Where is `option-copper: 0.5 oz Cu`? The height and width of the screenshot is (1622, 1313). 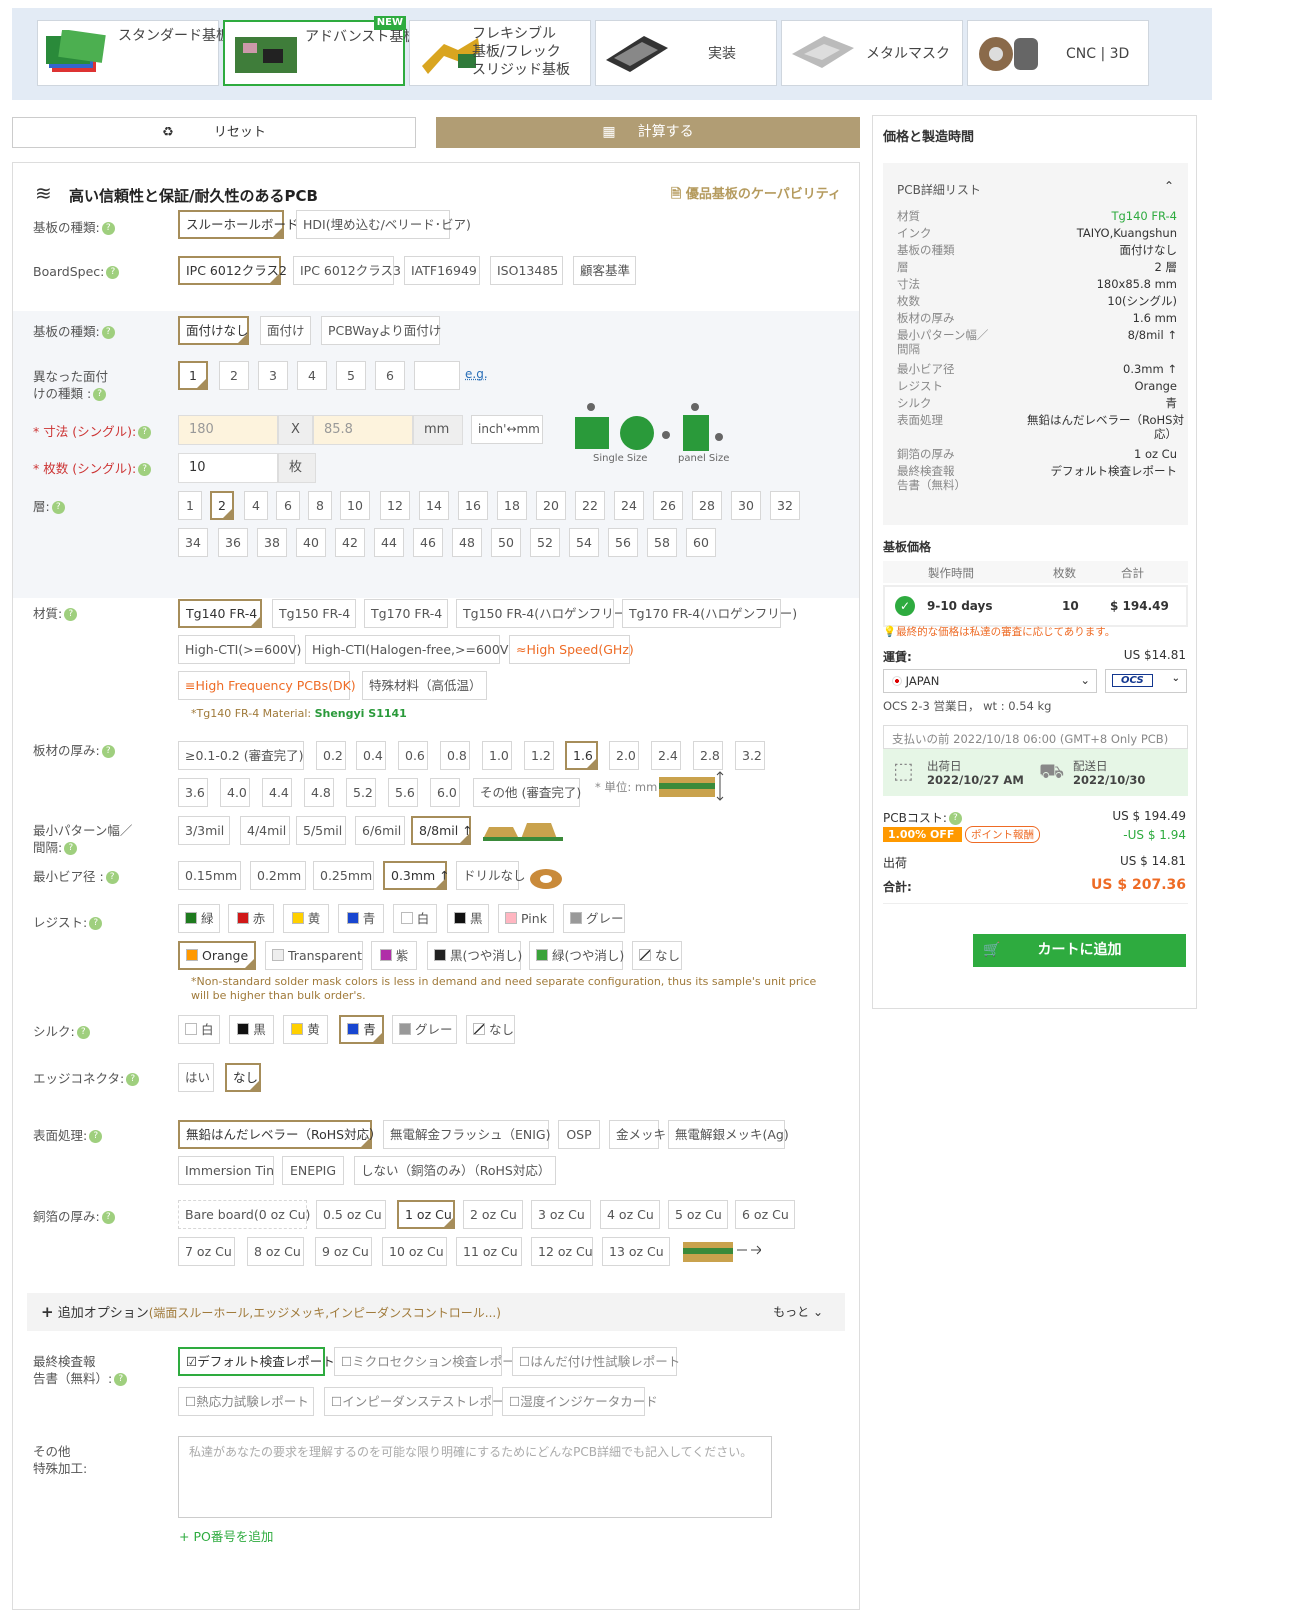 option-copper: 0.5 oz Cu is located at coordinates (351, 1214).